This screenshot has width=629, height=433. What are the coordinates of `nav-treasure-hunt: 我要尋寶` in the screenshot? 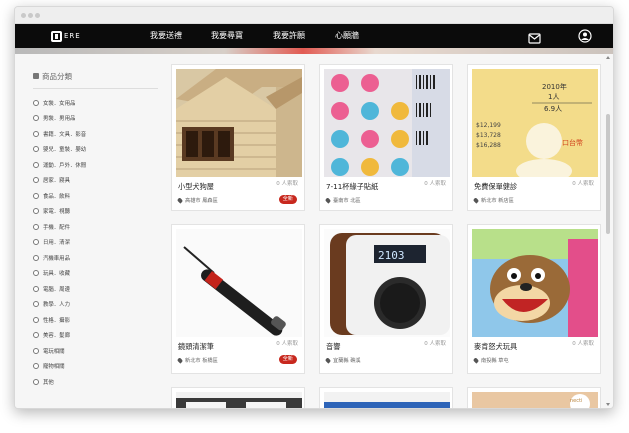 It's located at (227, 35).